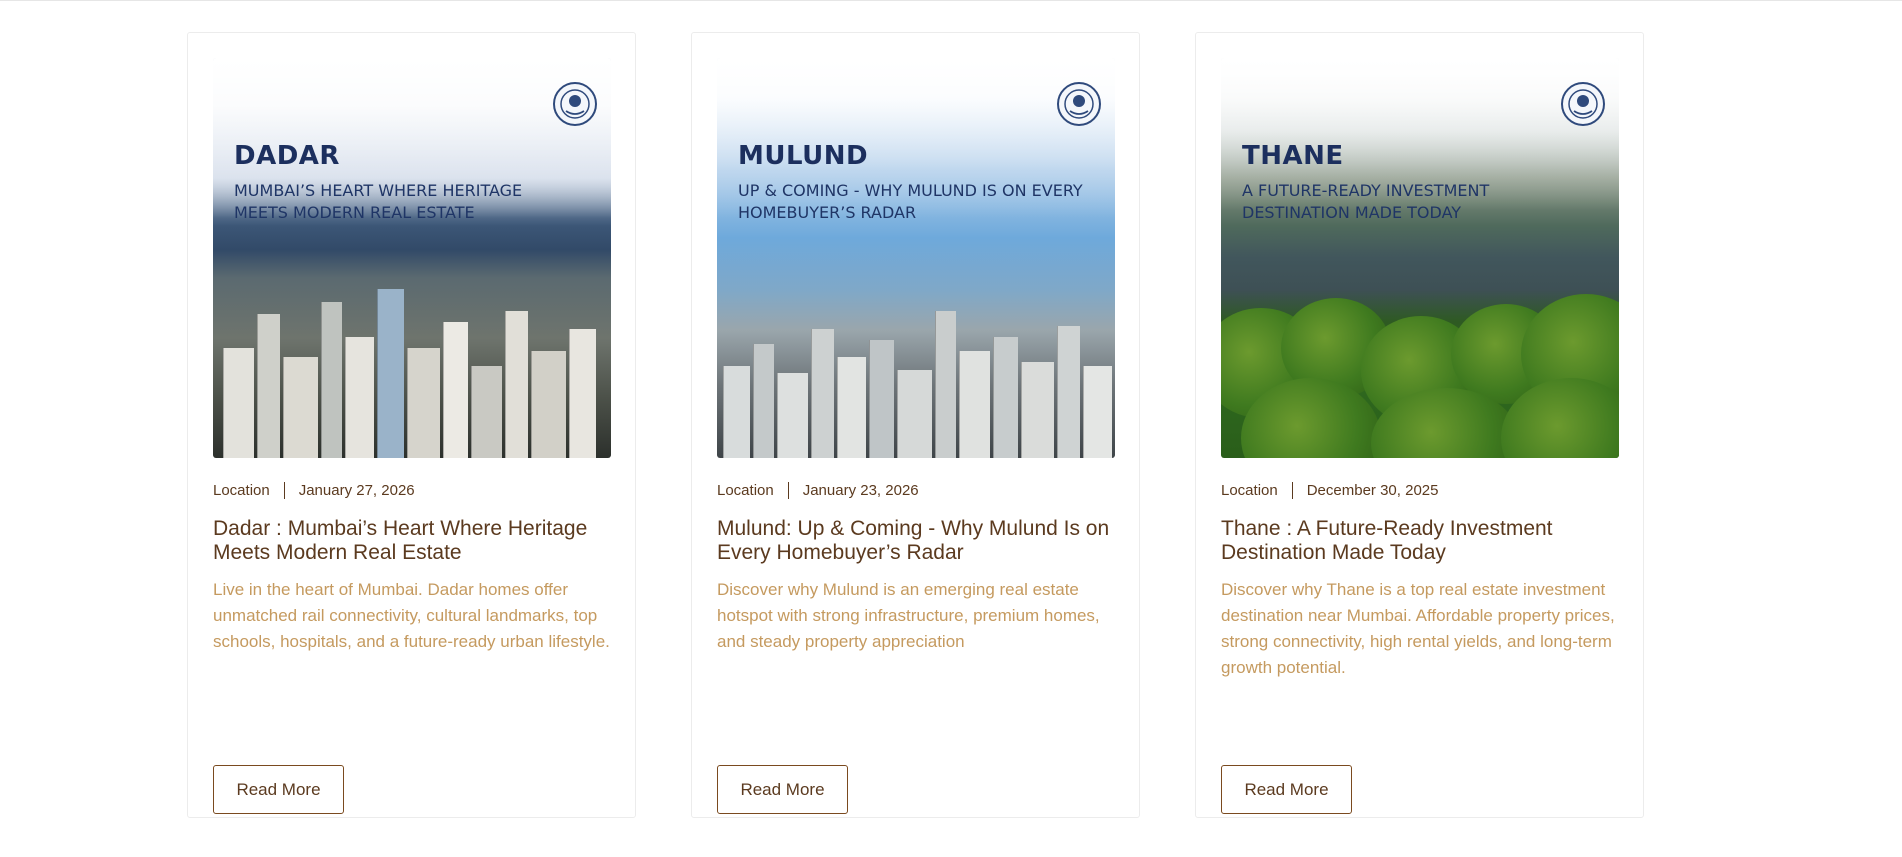 The height and width of the screenshot is (857, 1902). Describe the element at coordinates (1293, 156) in the screenshot. I see `image-heading: THANE` at that location.